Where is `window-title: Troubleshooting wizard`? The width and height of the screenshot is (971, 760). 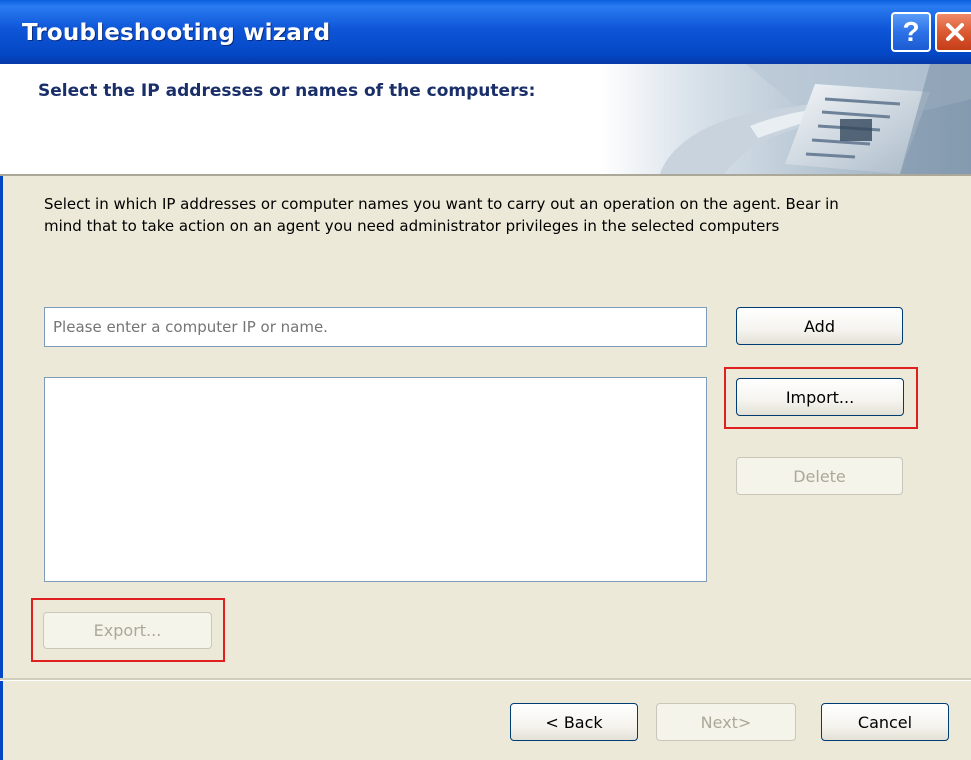
window-title: Troubleshooting wizard is located at coordinates (176, 33).